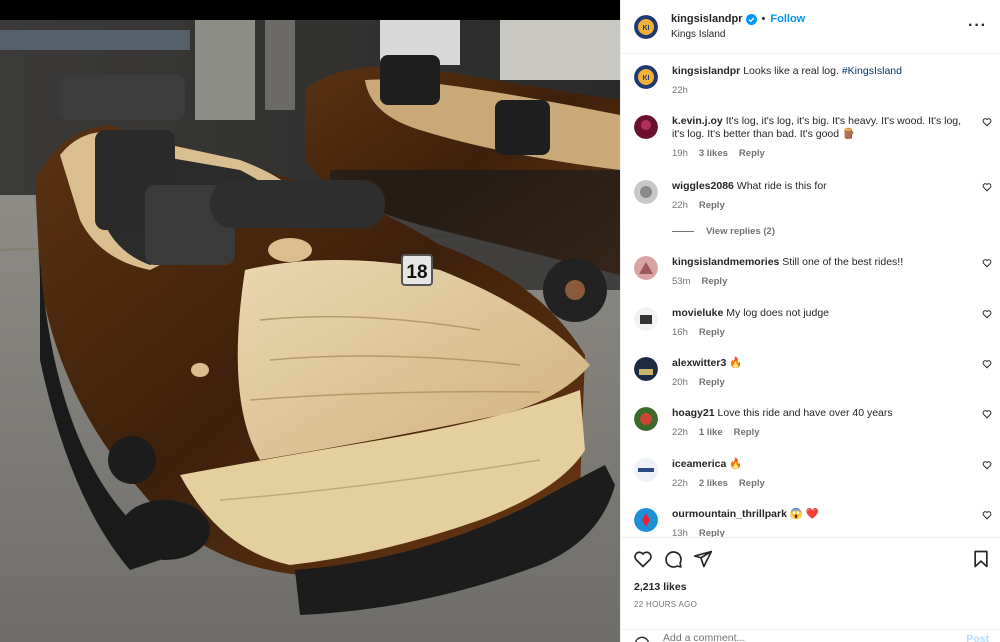  What do you see at coordinates (680, 332) in the screenshot?
I see `comment-time: 16h` at bounding box center [680, 332].